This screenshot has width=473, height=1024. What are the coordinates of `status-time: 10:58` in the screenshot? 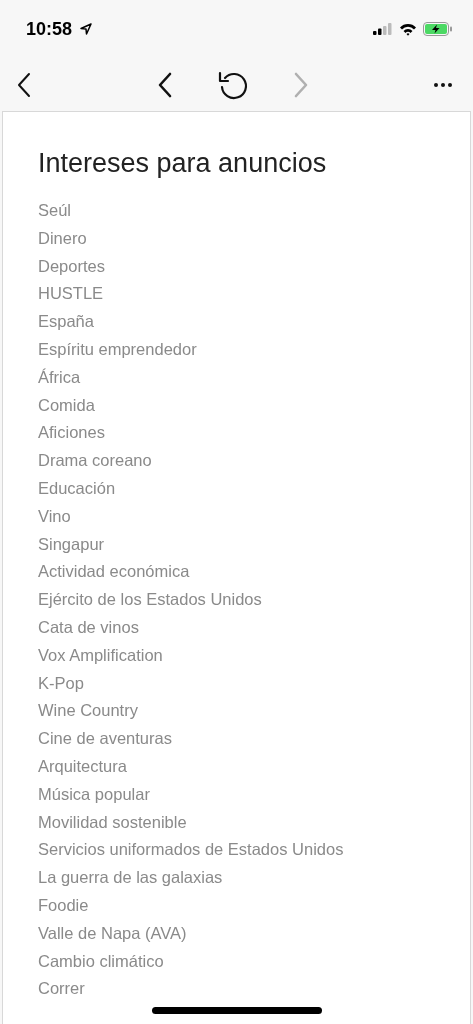 It's located at (49, 29).